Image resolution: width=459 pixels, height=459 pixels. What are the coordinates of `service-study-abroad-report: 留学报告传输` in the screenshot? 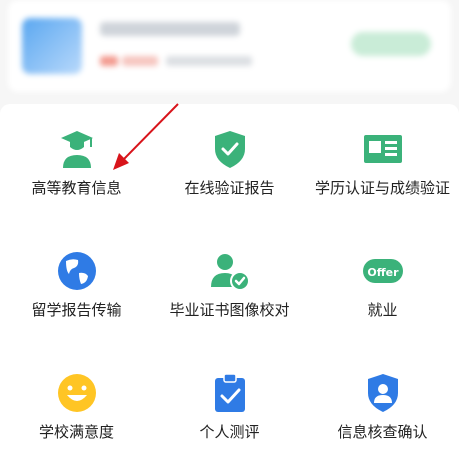 It's located at (76, 286).